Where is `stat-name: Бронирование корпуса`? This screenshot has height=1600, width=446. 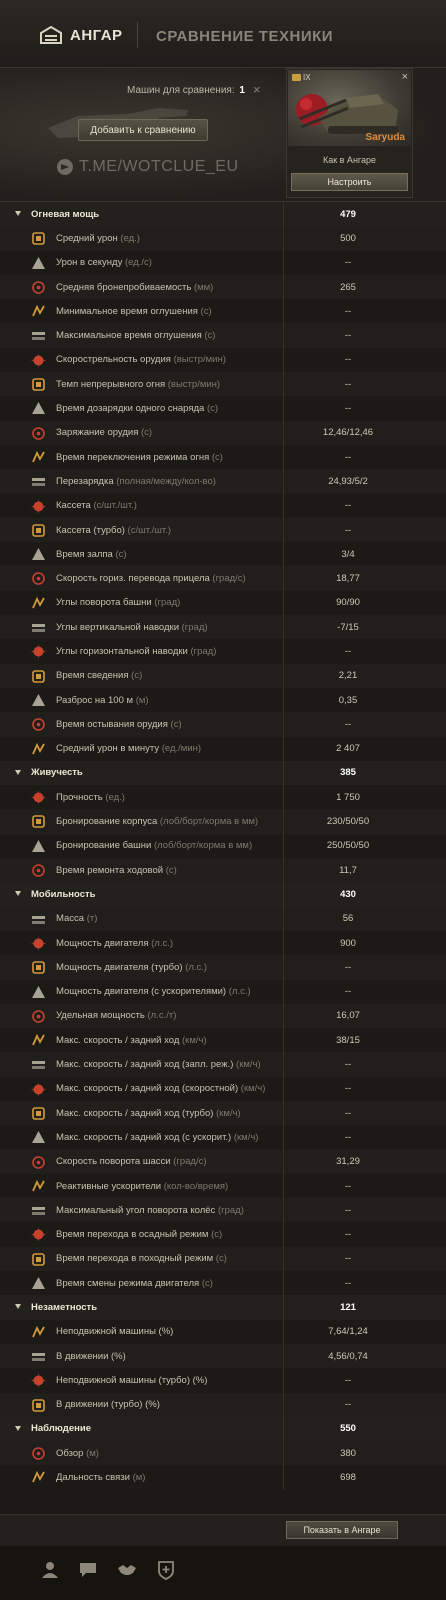
stat-name: Бронирование корпуса is located at coordinates (107, 822).